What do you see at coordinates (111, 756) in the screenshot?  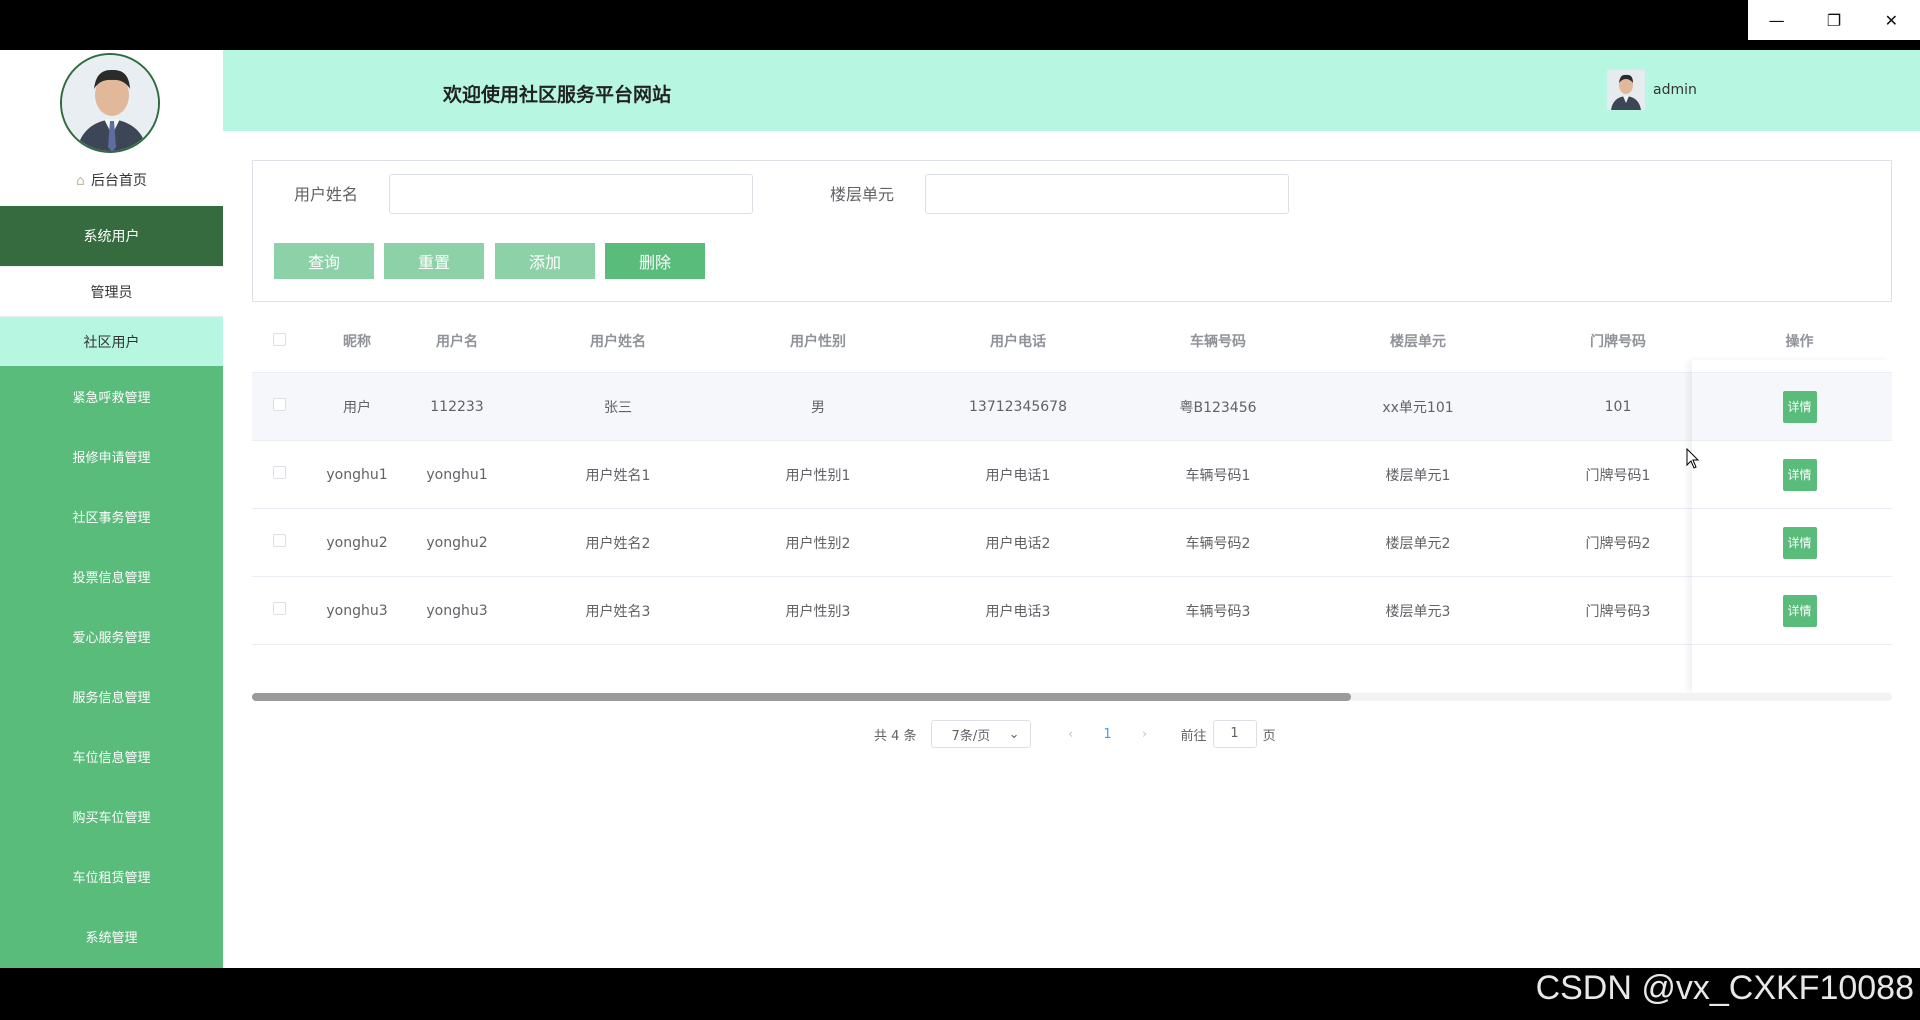 I see `menu-item-parking-info: 车位信息管理` at bounding box center [111, 756].